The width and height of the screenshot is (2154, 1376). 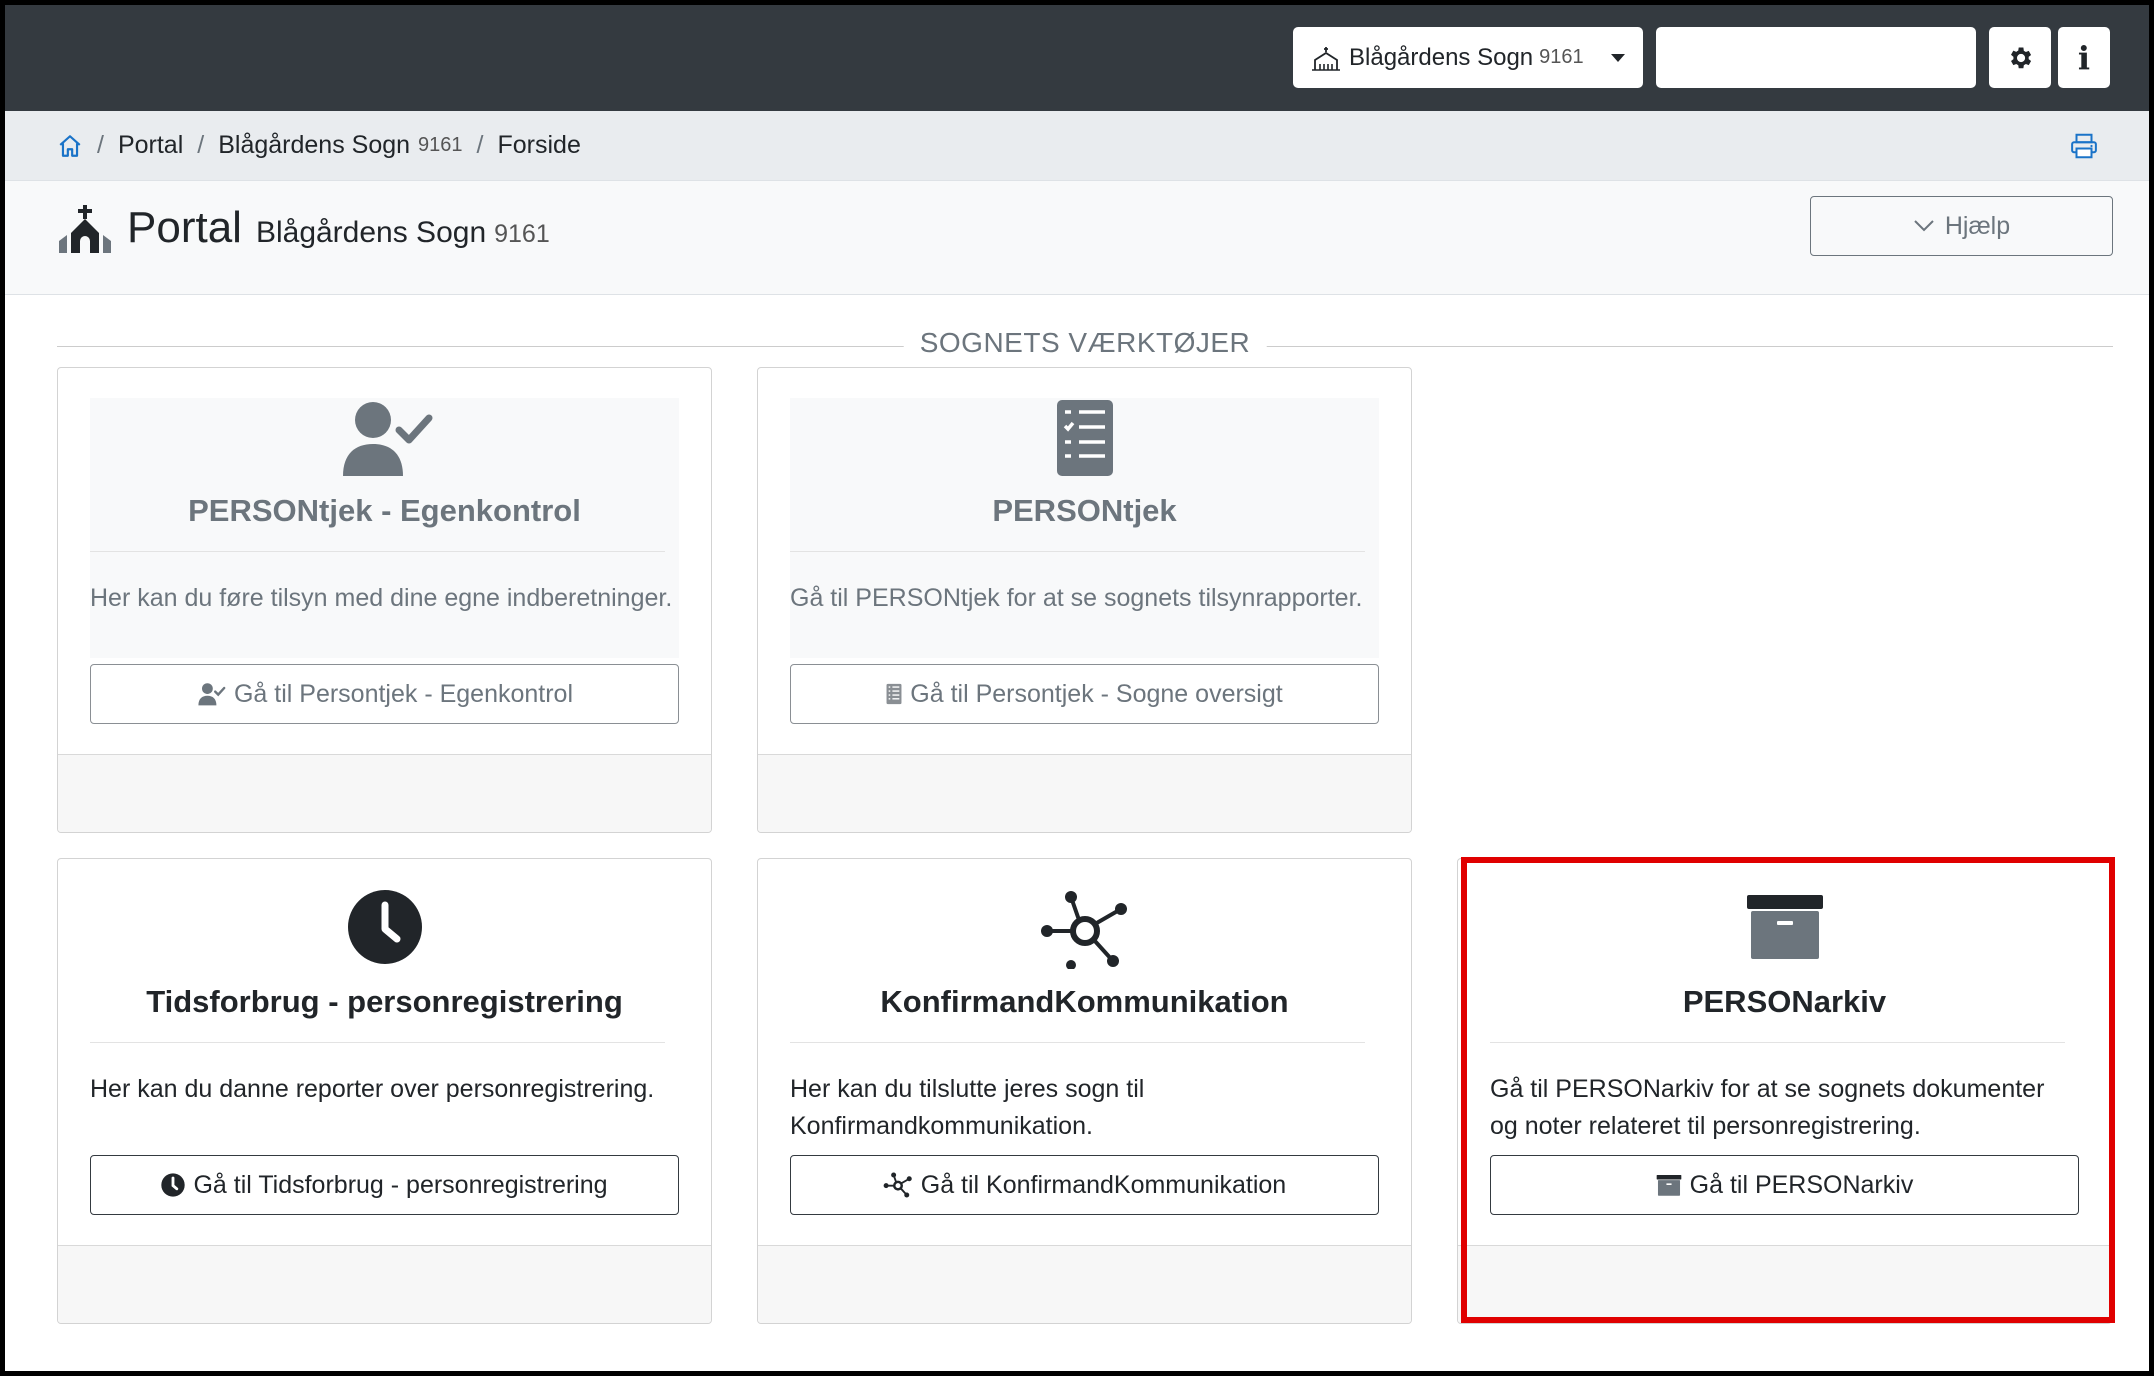 What do you see at coordinates (400, 1184) in the screenshot?
I see `button-label: Gå til Tidsforbrug - personregistrering` at bounding box center [400, 1184].